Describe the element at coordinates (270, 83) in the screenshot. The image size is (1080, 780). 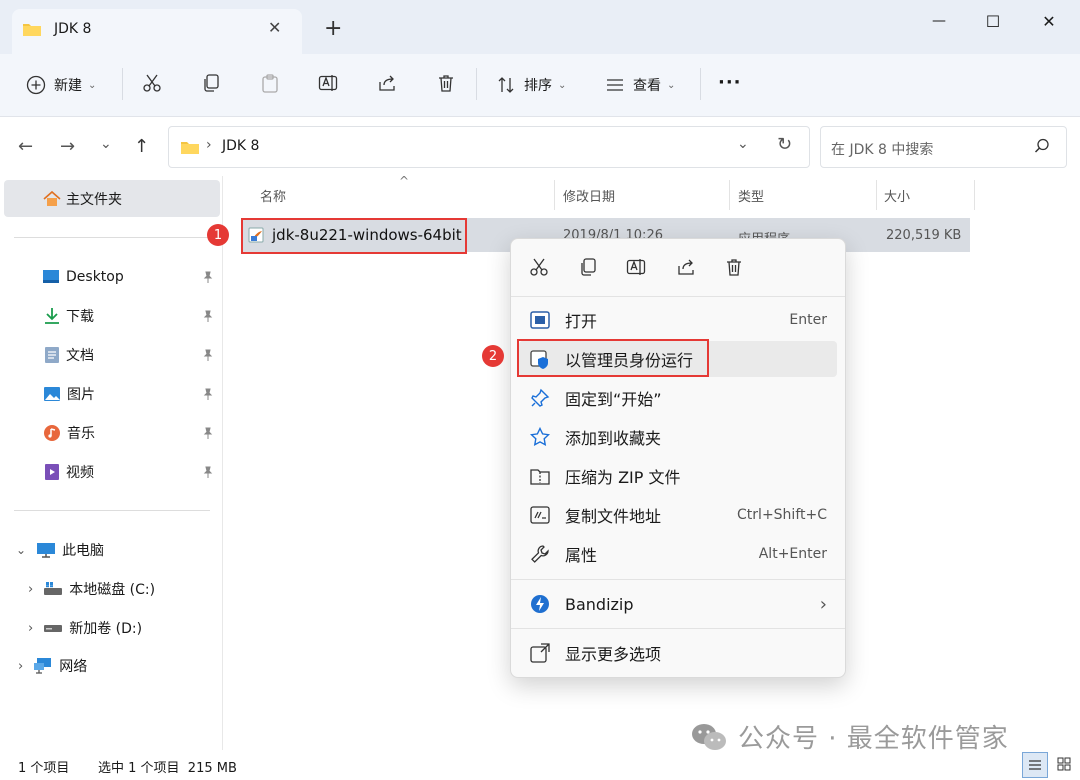
I see `paste-icon` at that location.